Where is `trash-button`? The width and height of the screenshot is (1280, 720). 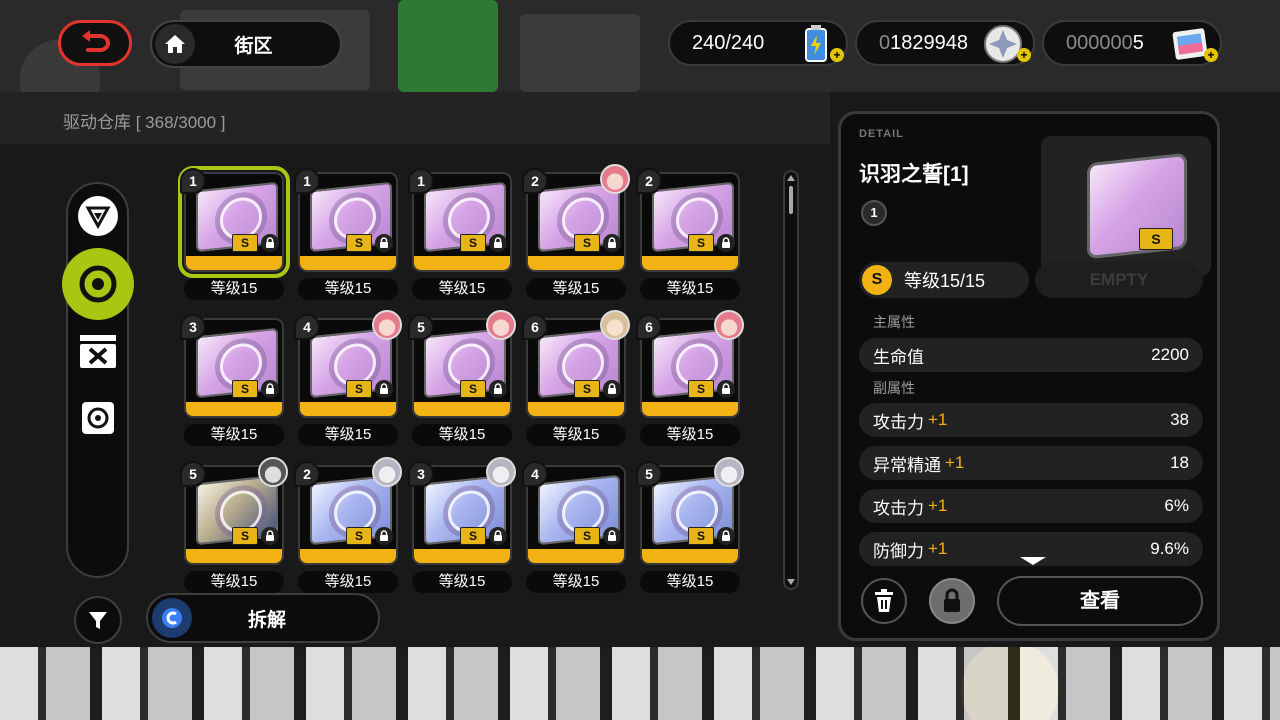 trash-button is located at coordinates (884, 601).